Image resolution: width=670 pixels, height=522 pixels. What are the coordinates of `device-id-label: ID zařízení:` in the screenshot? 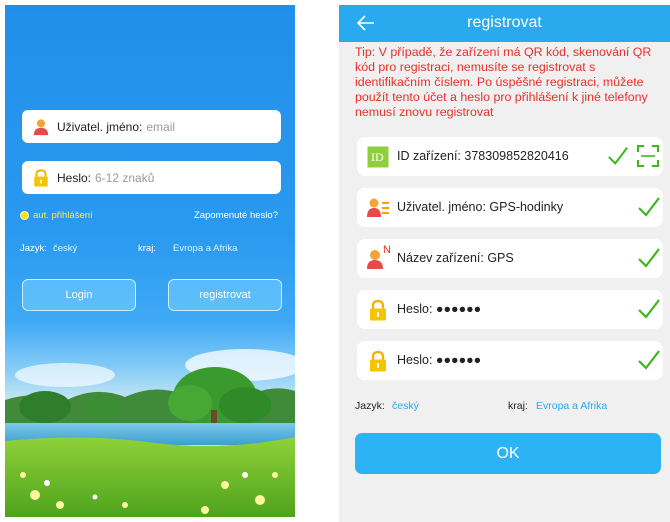 It's located at (429, 156).